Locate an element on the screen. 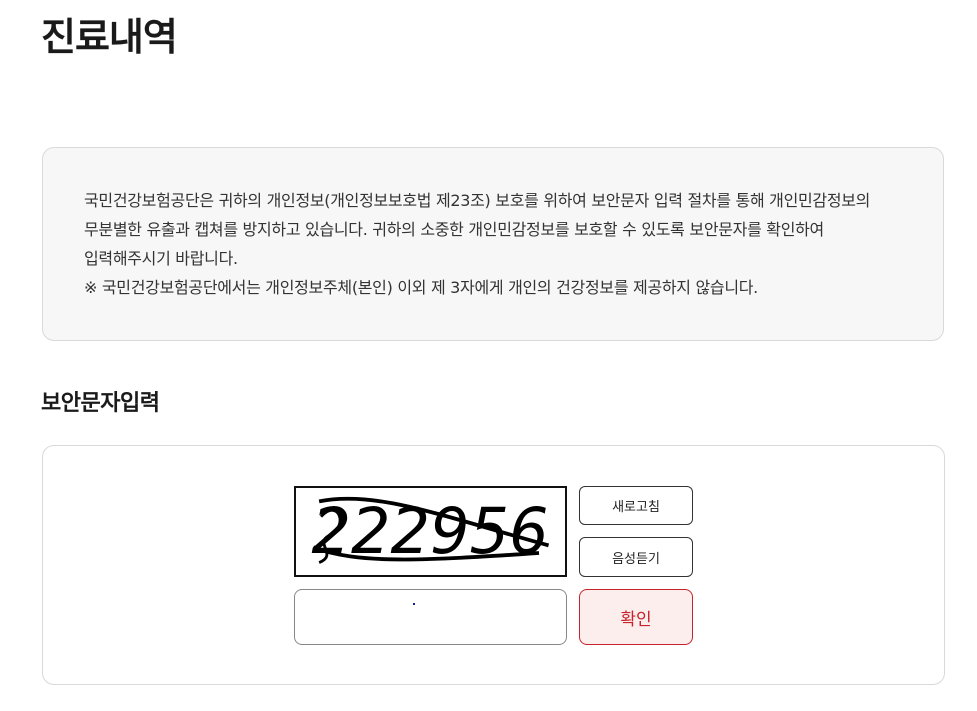 The width and height of the screenshot is (977, 711). refresh-captcha-button: 새로고침 is located at coordinates (636, 505).